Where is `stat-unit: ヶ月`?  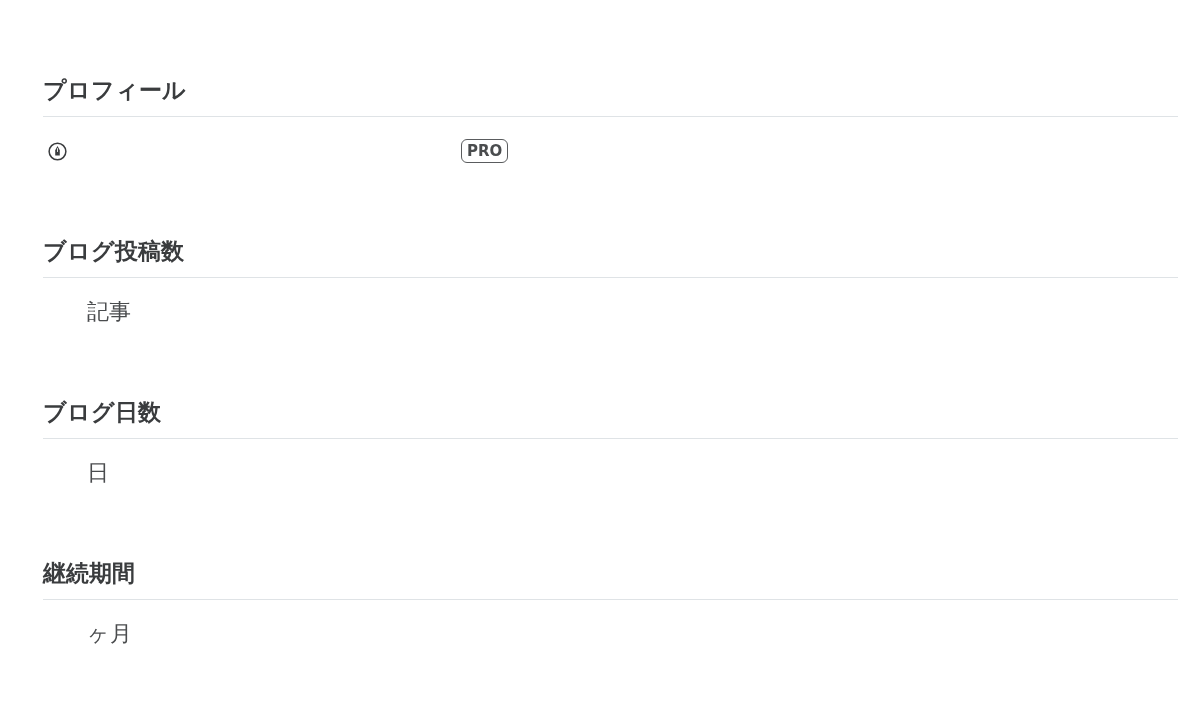
stat-unit: ヶ月 is located at coordinates (109, 634).